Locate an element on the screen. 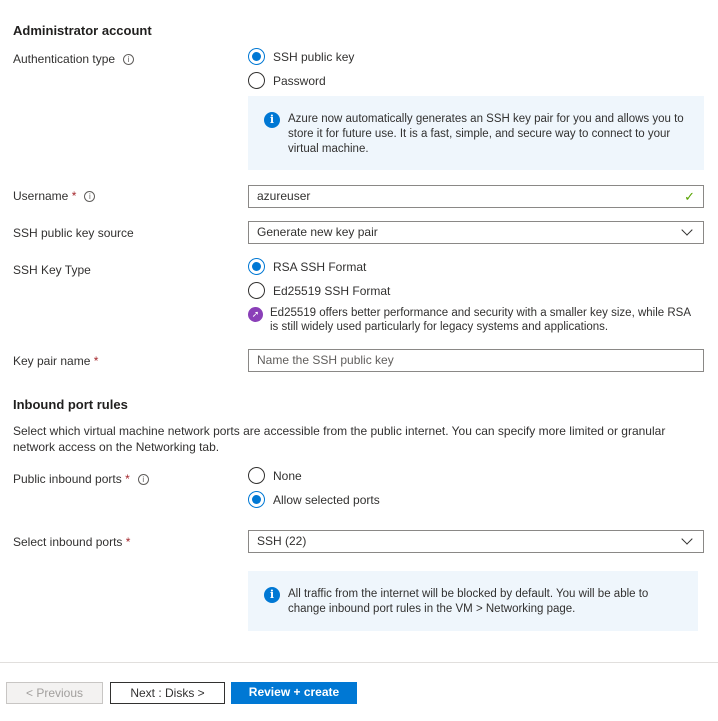  label-text: Public inbound ports is located at coordinates (67, 479).